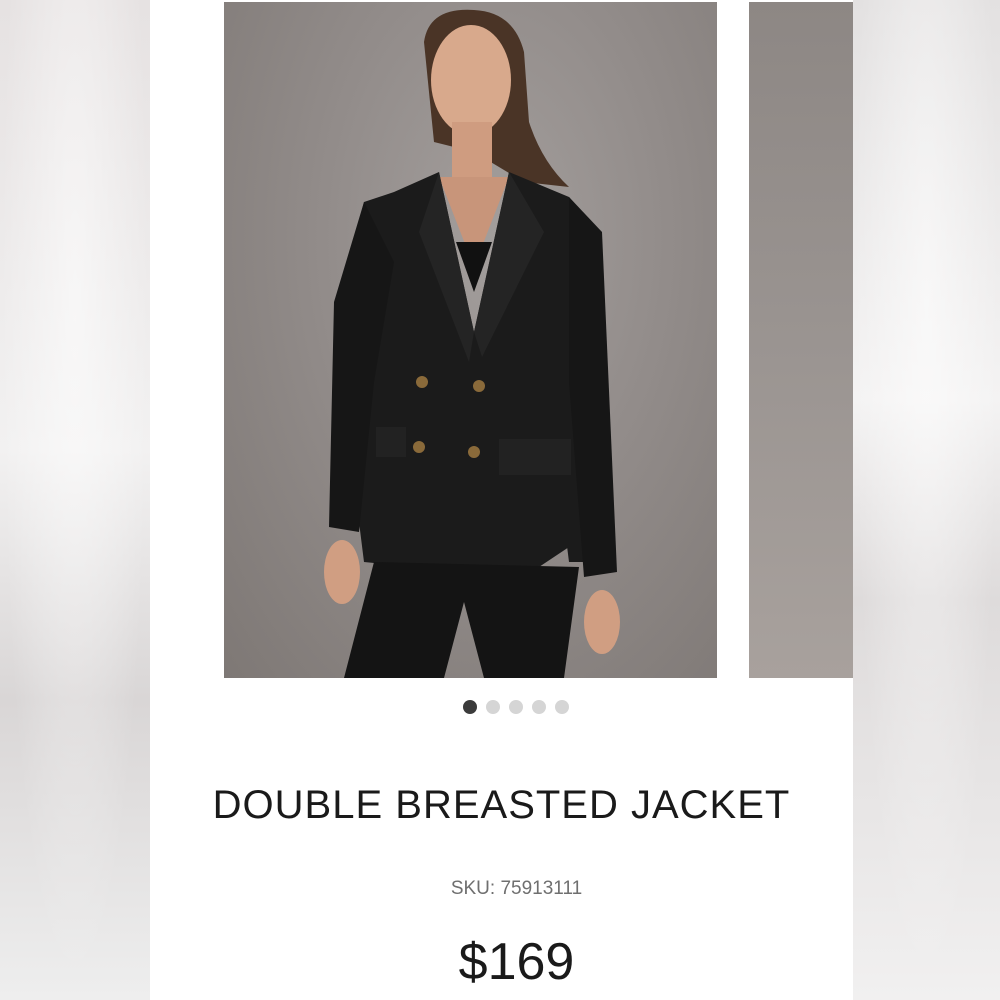 Image resolution: width=1000 pixels, height=1000 pixels. I want to click on carousel-pagination, so click(516, 707).